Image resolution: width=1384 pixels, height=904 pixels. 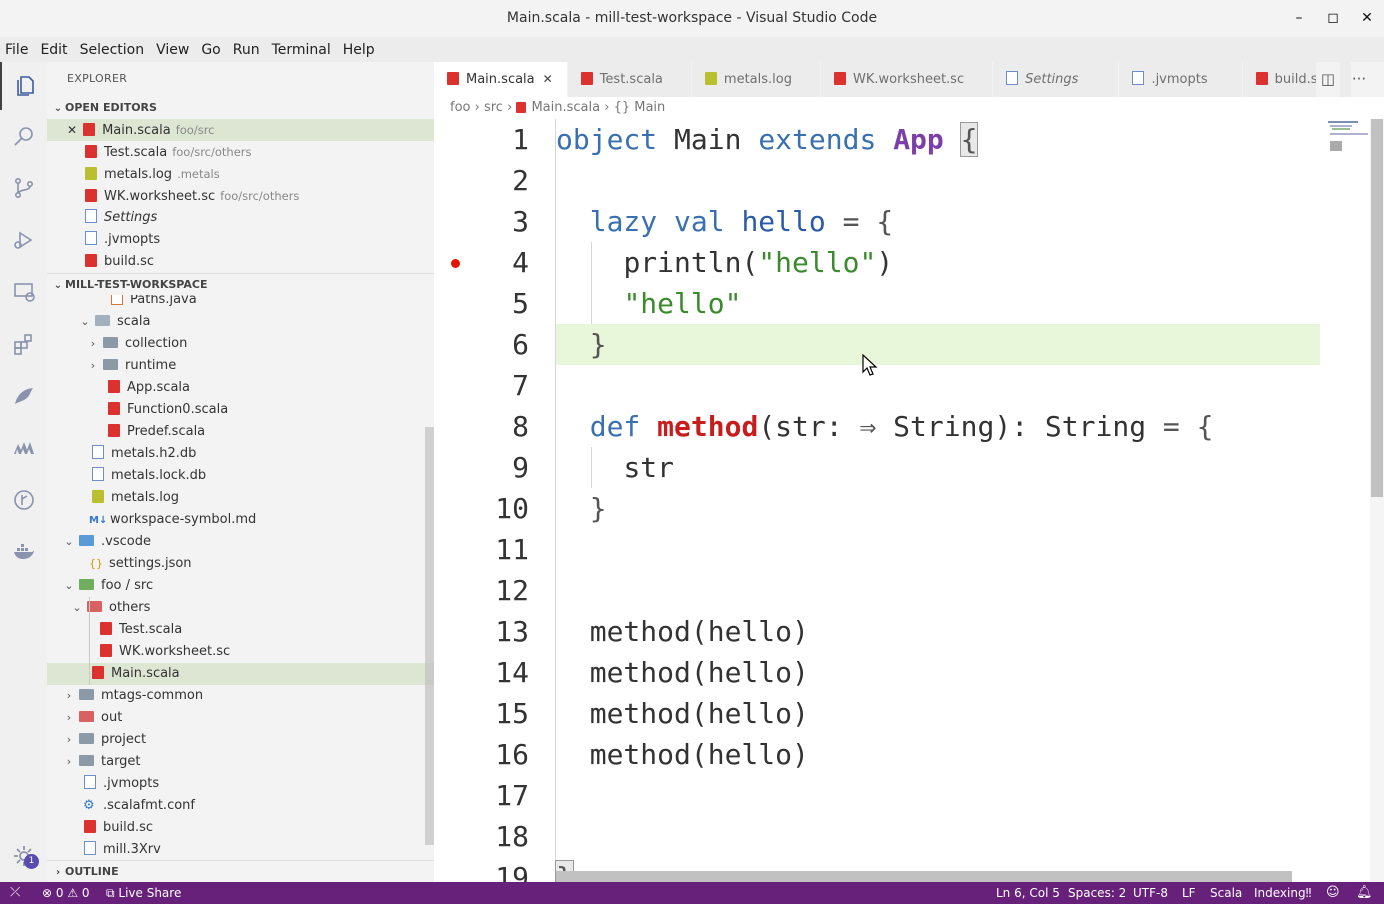 I want to click on open-editor-item: ✕ Main.scala foo/src, so click(x=240, y=130).